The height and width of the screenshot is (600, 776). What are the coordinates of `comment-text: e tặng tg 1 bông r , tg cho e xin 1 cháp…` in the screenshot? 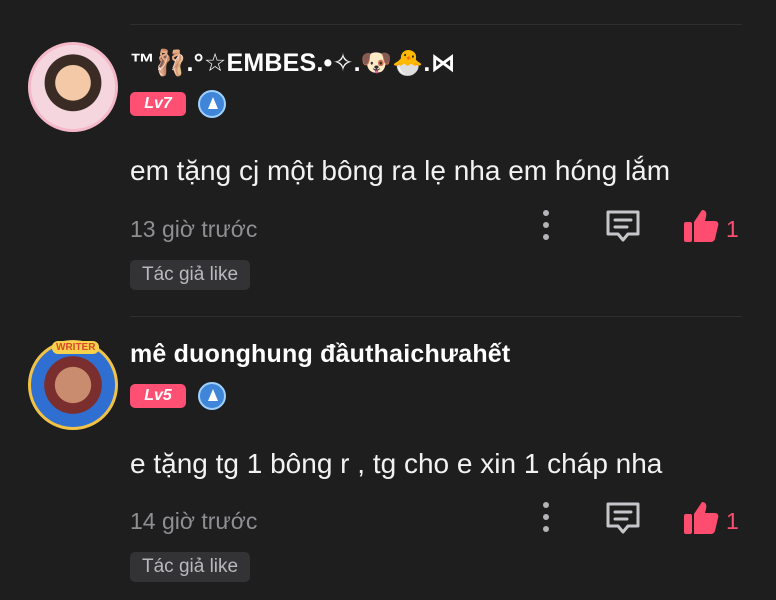 It's located at (396, 463).